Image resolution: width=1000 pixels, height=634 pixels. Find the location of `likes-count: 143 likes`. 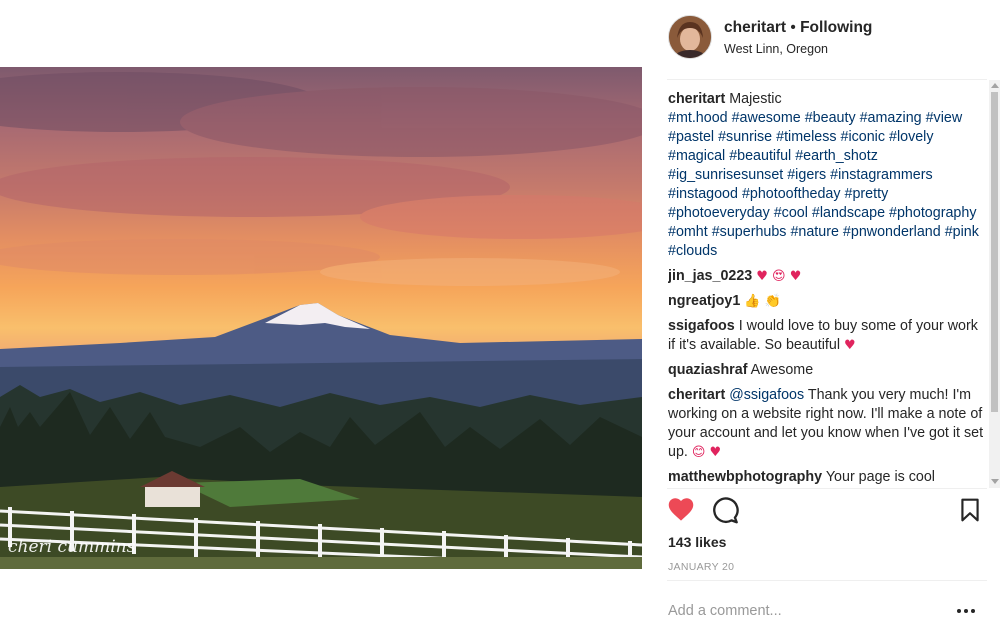

likes-count: 143 likes is located at coordinates (697, 542).